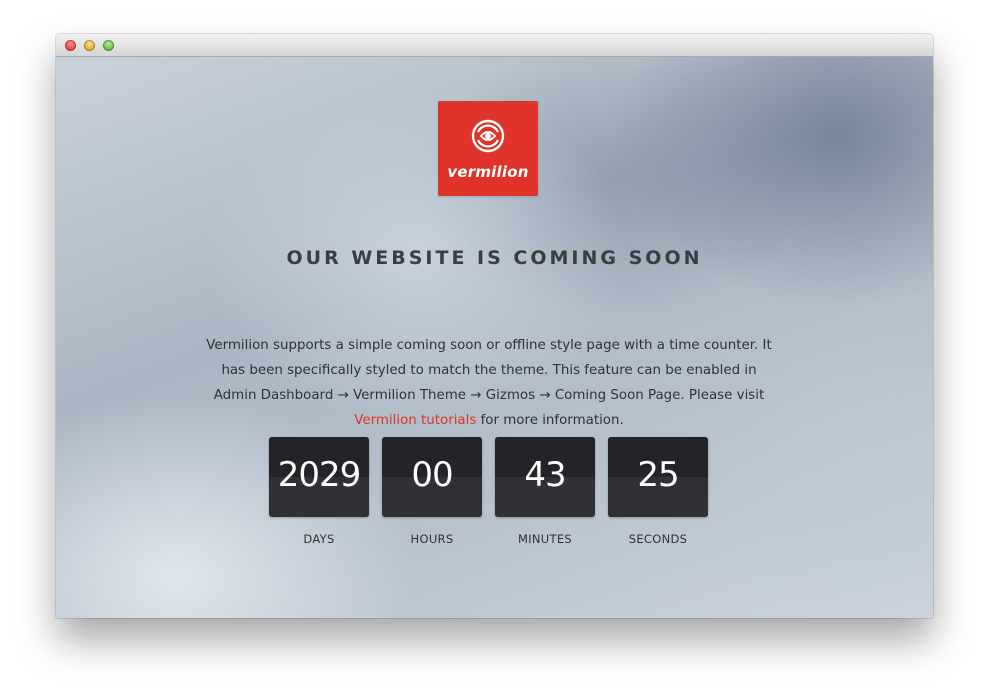 Image resolution: width=989 pixels, height=697 pixels. Describe the element at coordinates (658, 539) in the screenshot. I see `counter-label: SECONDS` at that location.